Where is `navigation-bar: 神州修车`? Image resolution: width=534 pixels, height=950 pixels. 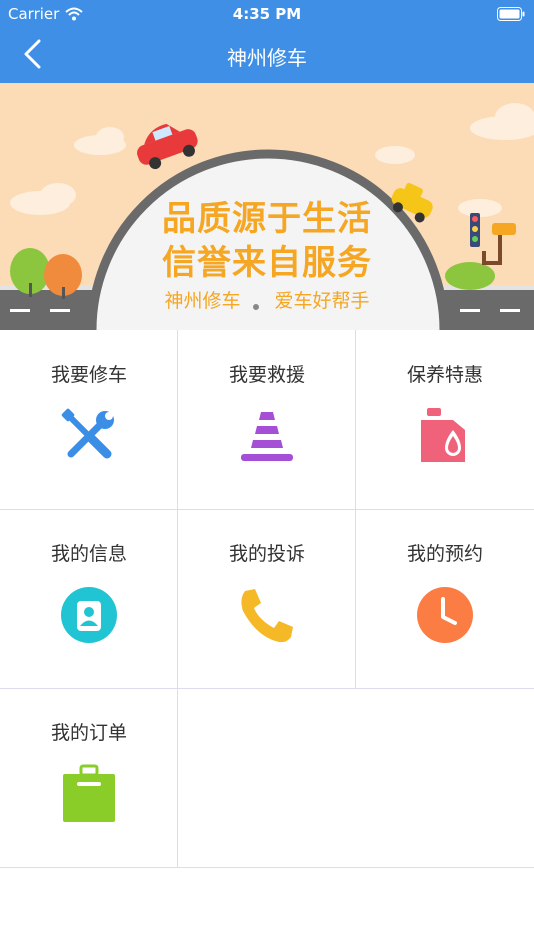
navigation-bar: 神州修车 is located at coordinates (267, 55).